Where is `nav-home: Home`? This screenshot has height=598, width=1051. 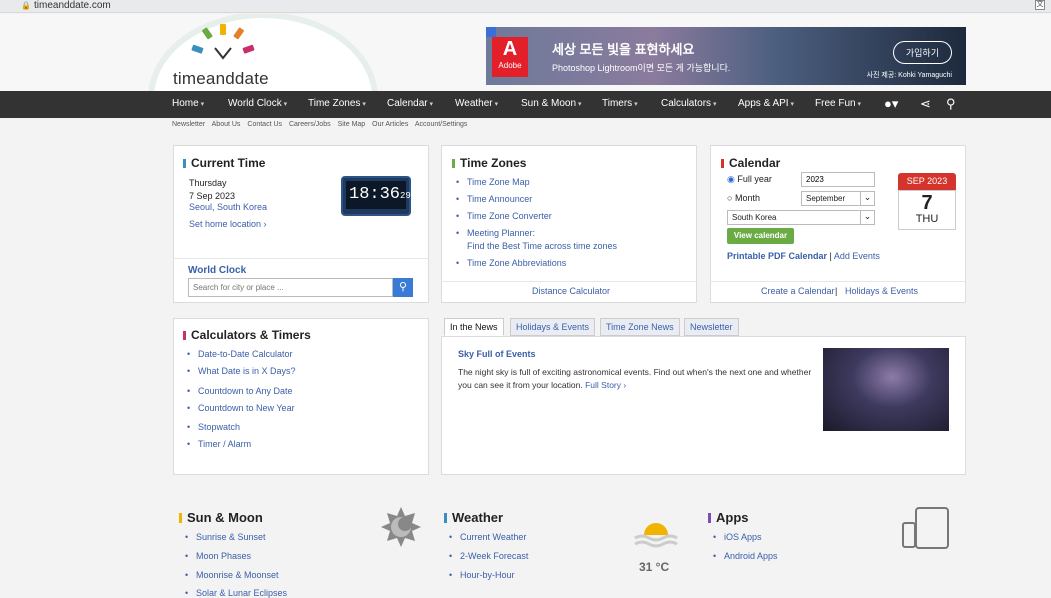 nav-home: Home is located at coordinates (188, 103).